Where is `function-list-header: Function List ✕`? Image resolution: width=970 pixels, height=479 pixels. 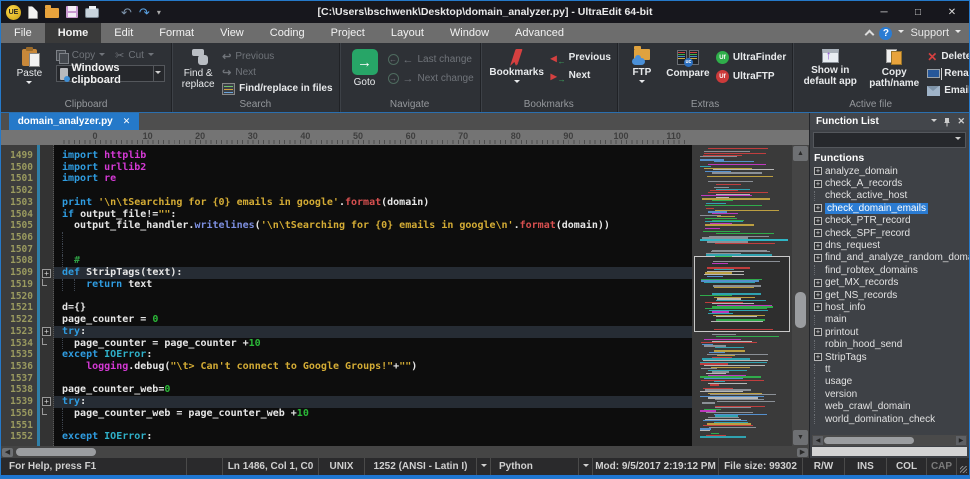
function-list-header: Function List ✕ is located at coordinates (889, 121).